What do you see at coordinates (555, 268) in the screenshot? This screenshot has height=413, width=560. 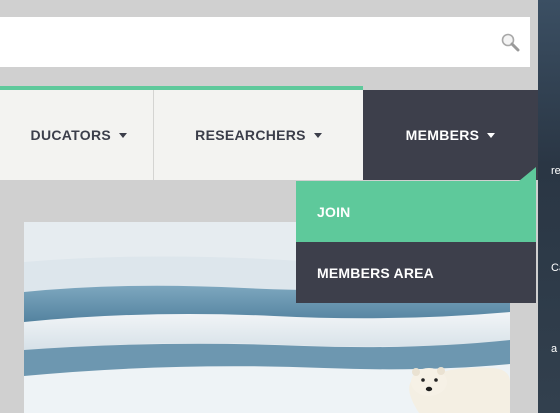 I see `edge-text-fragment: Ca` at bounding box center [555, 268].